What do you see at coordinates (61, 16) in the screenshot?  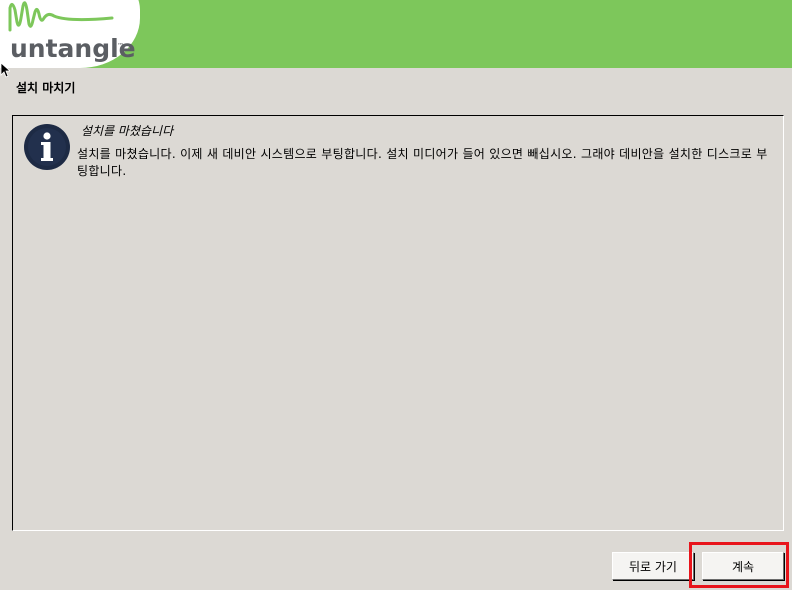 I see `logo-wave-icon` at bounding box center [61, 16].